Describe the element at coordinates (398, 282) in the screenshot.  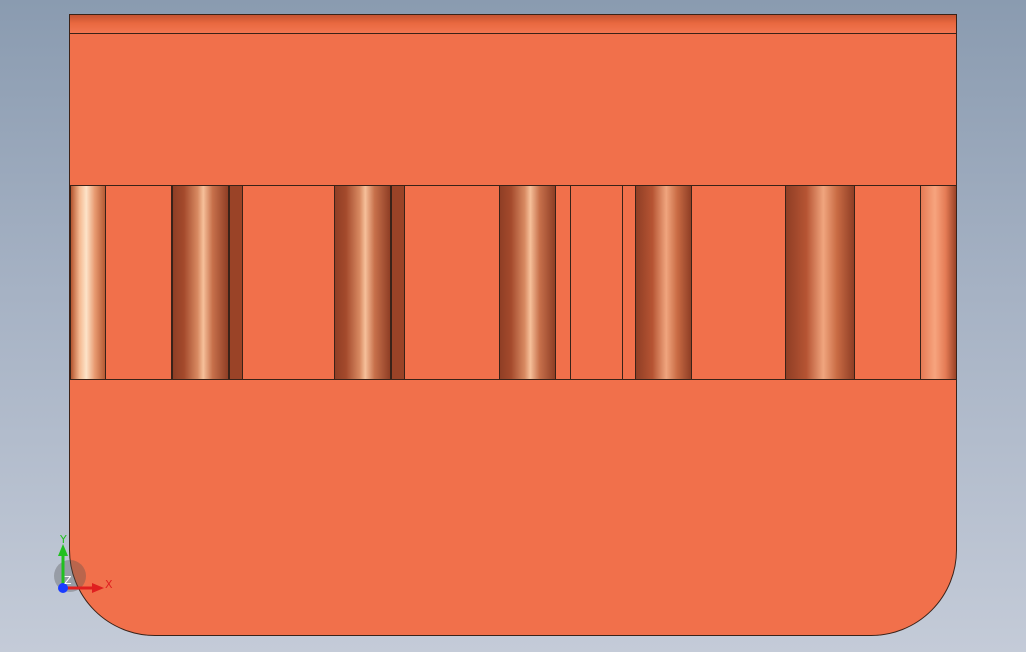
I see `slot-2-wall` at that location.